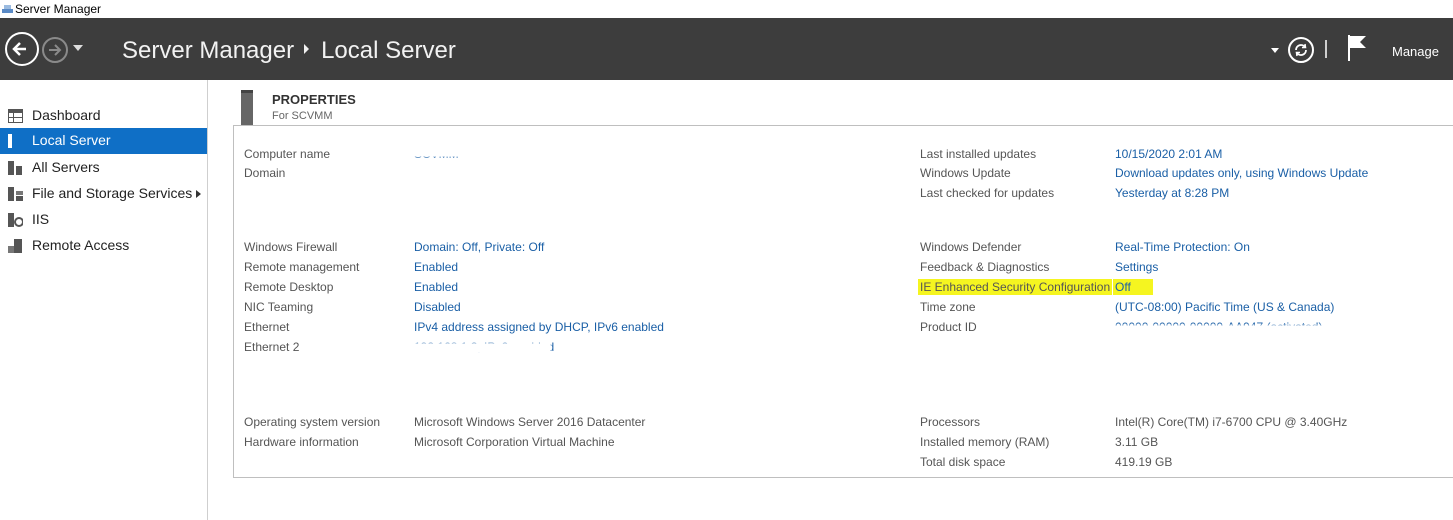 The image size is (1453, 520). Describe the element at coordinates (1136, 267) in the screenshot. I see `prop-value-feedback-diagnostics: Settings` at that location.